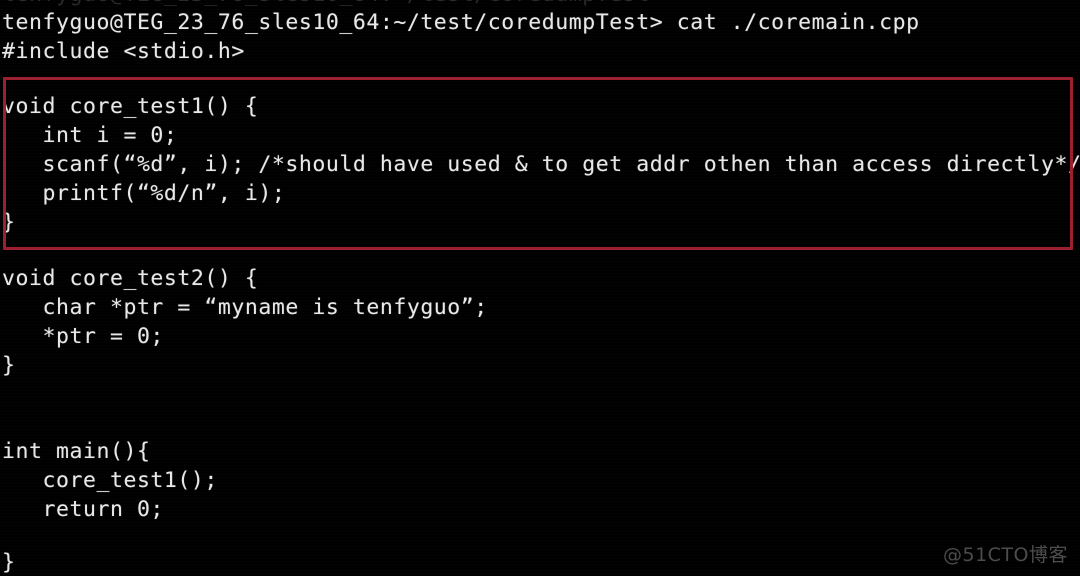 Image resolution: width=1080 pixels, height=576 pixels. What do you see at coordinates (130, 106) in the screenshot?
I see `code-line-core-test1-sig: void core_test1() {` at bounding box center [130, 106].